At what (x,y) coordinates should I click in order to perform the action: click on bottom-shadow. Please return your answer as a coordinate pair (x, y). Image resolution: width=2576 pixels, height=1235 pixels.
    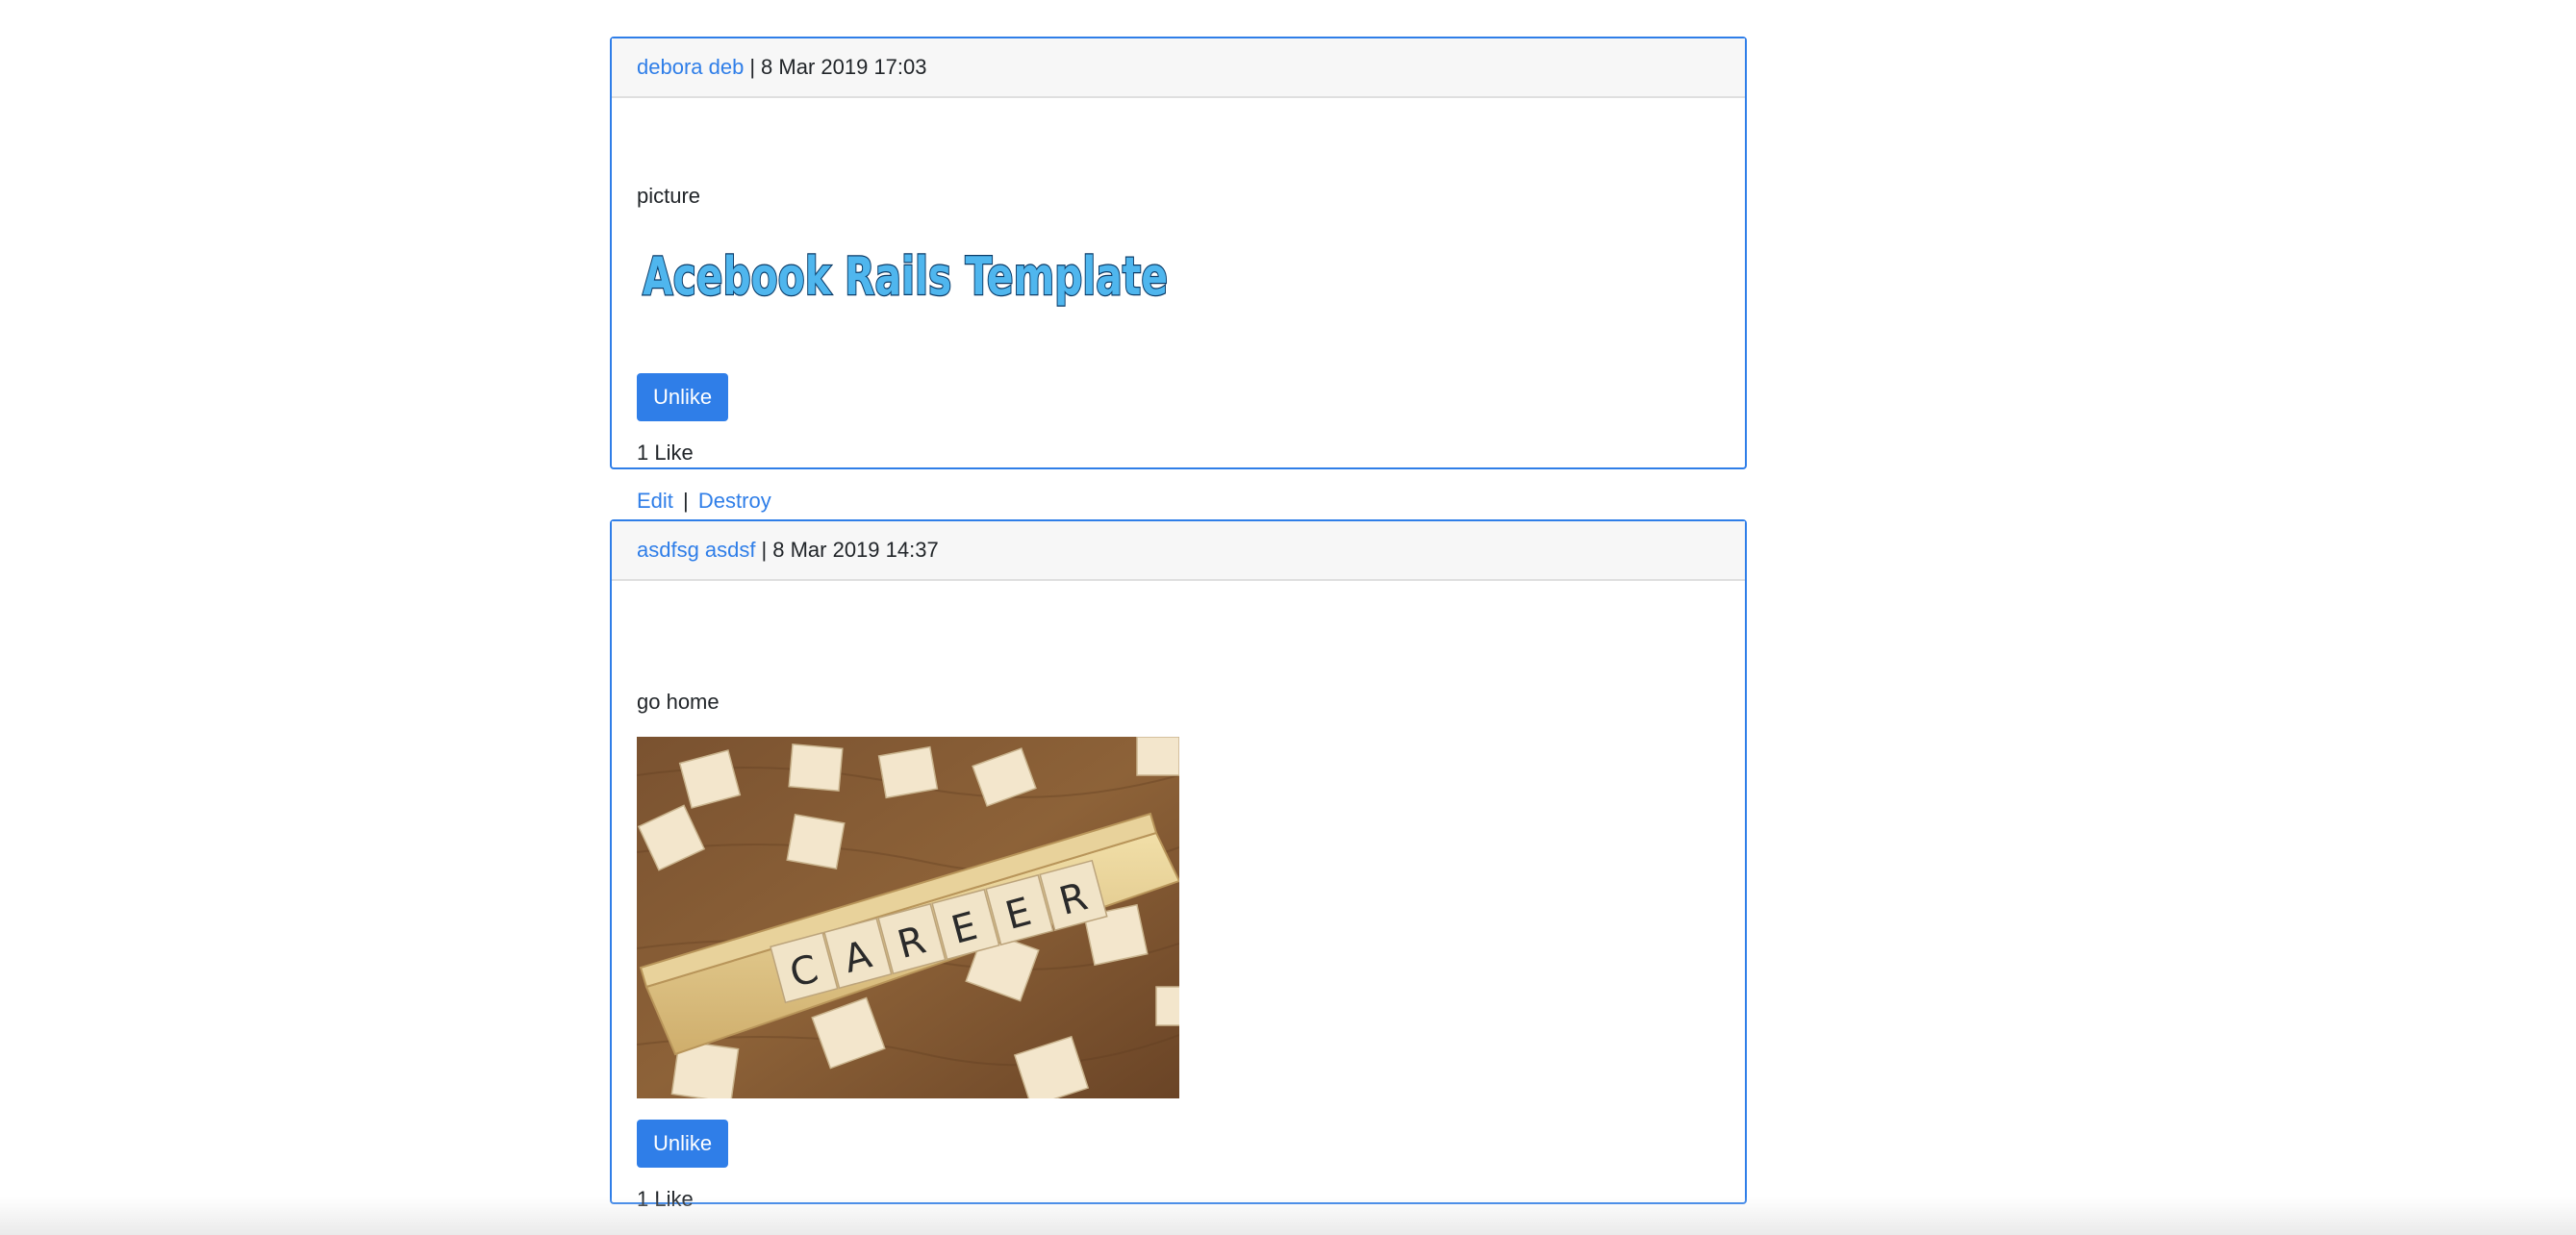
    Looking at the image, I should click on (1288, 1216).